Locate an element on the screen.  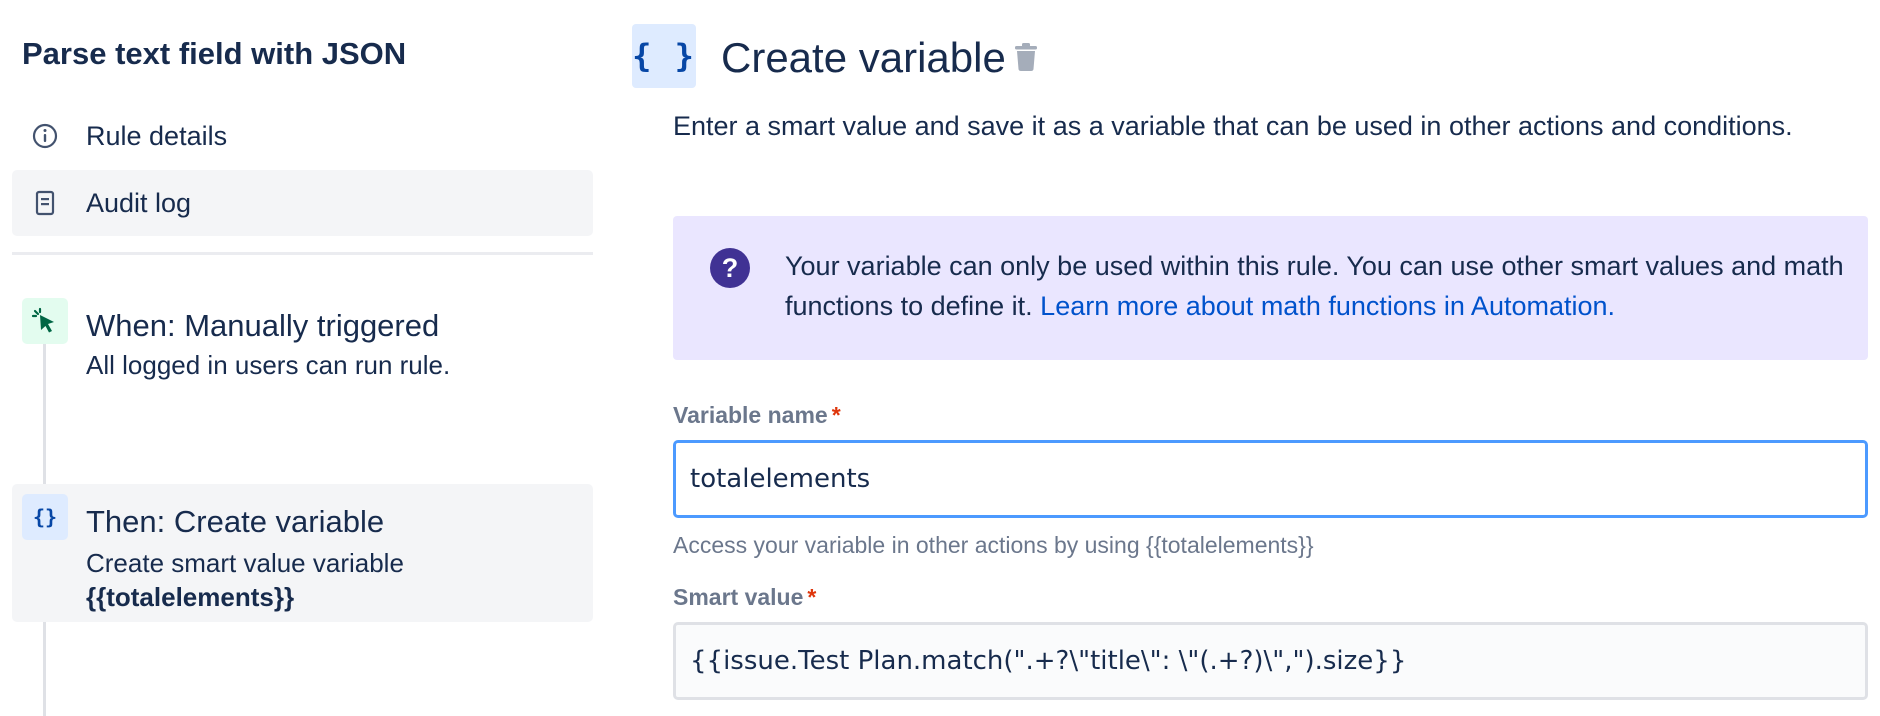
variable-name-label: Variable name * is located at coordinates (757, 415).